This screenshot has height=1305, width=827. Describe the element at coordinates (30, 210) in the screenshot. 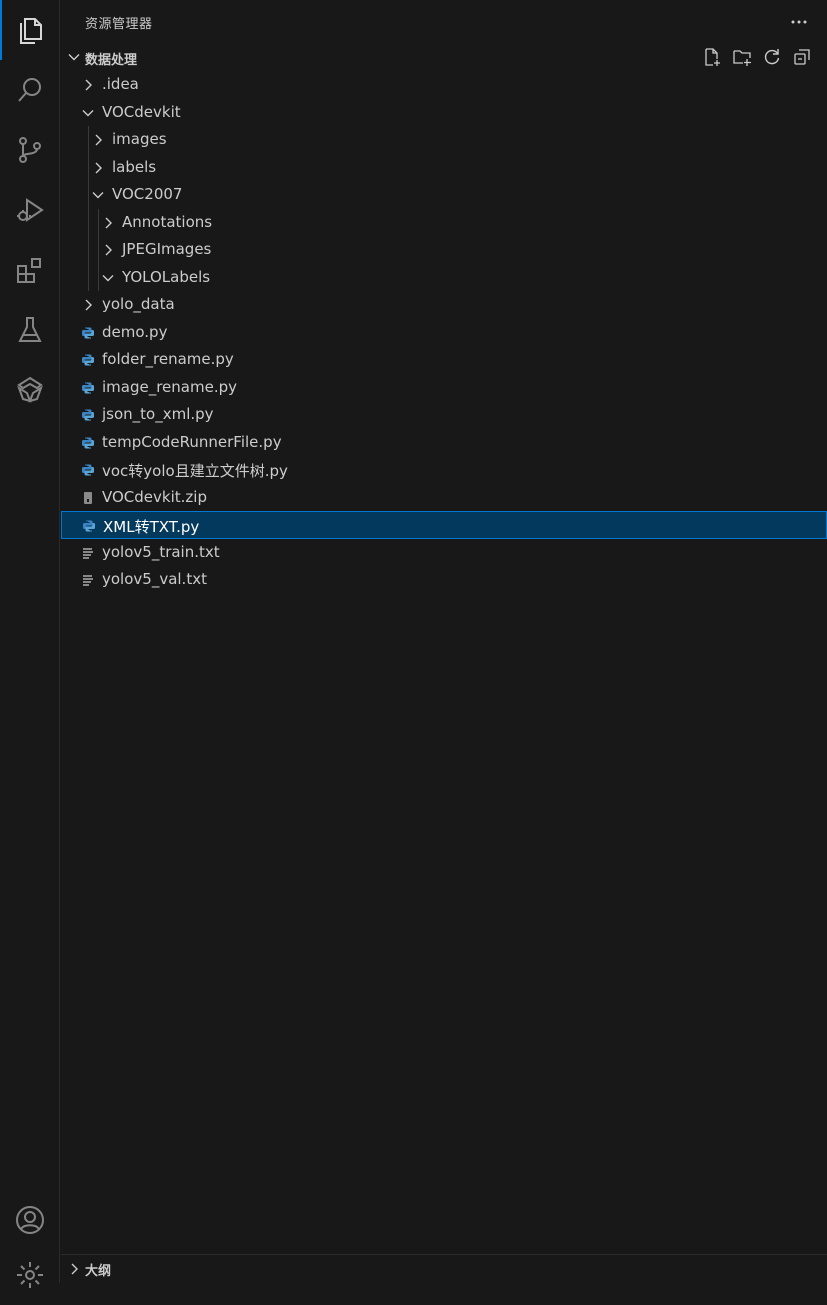

I see `run-debug-icon` at that location.